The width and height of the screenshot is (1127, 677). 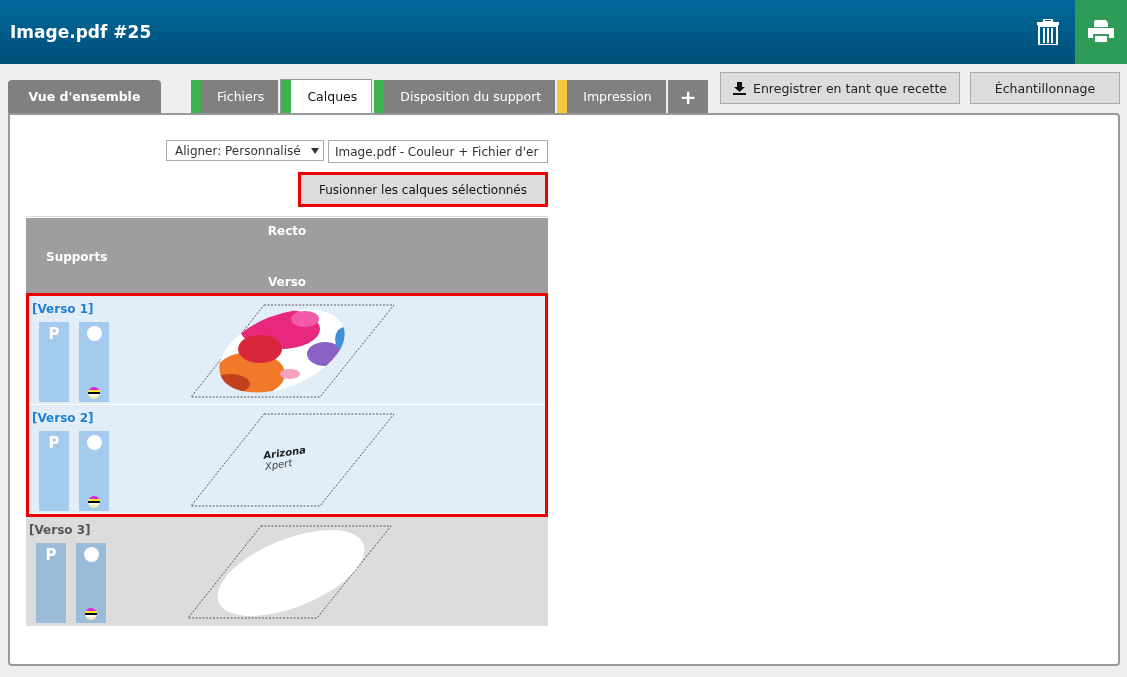 What do you see at coordinates (287, 231) in the screenshot?
I see `column-header: Recto` at bounding box center [287, 231].